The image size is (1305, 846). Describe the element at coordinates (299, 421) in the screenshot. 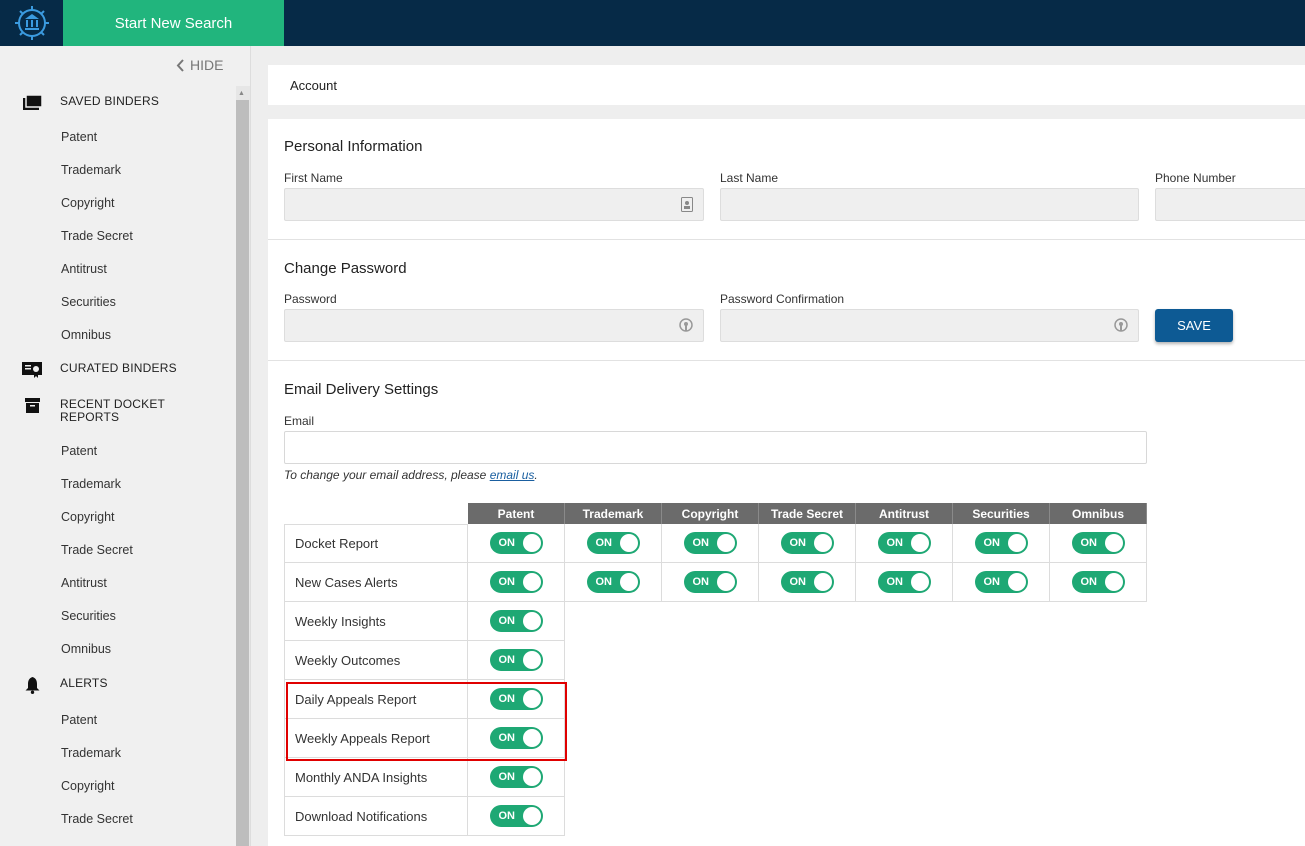

I see `email-label: Email` at that location.